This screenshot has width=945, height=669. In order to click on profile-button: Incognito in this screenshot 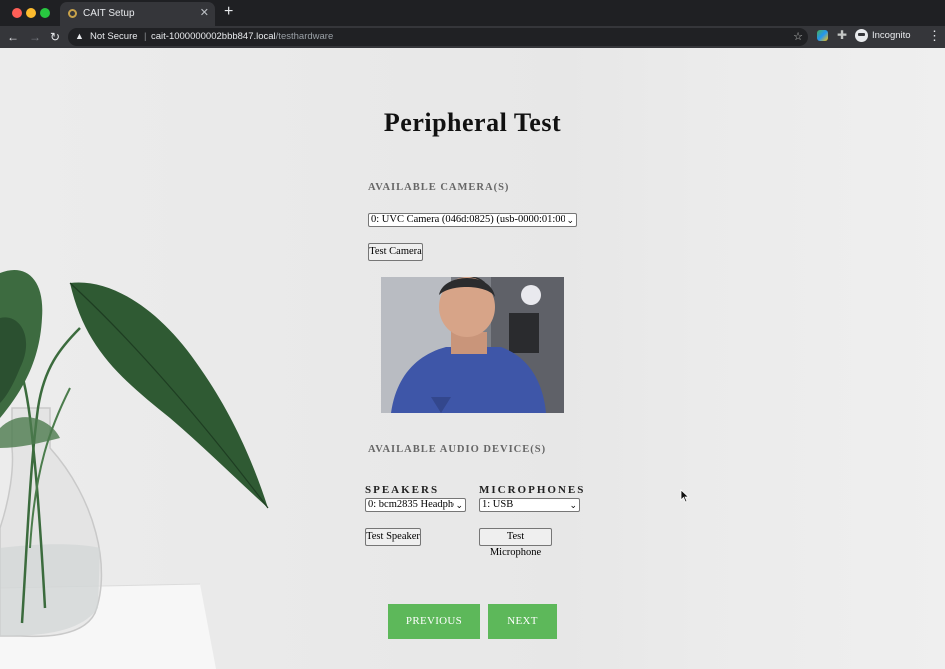, I will do `click(883, 36)`.